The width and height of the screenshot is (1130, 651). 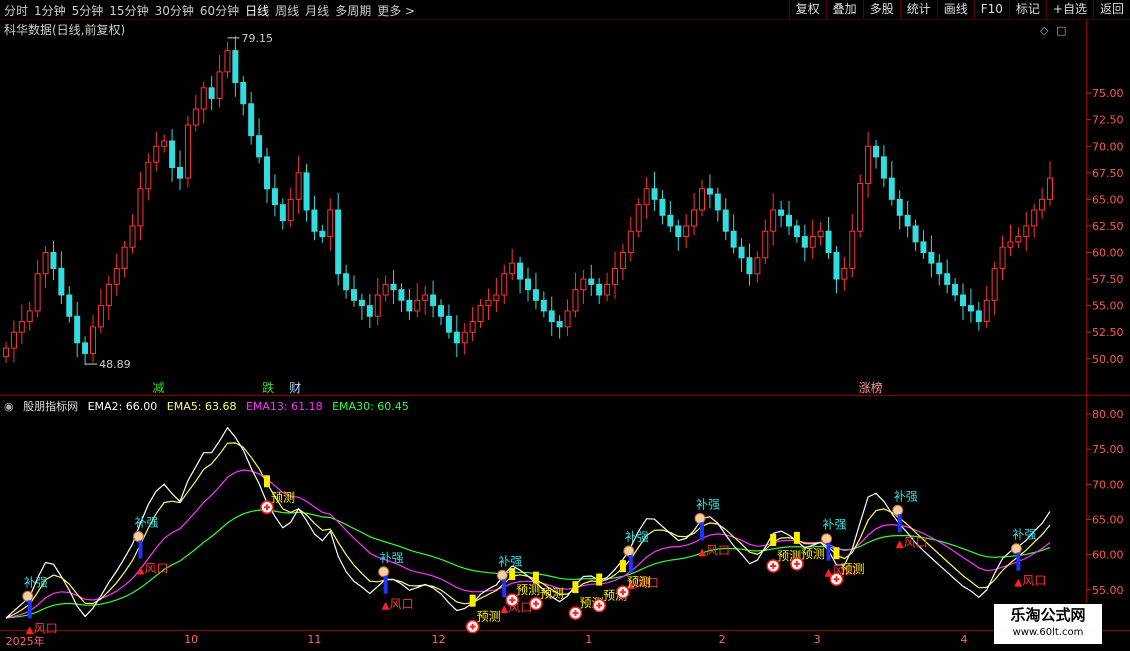 I want to click on event-label-1: 跌, so click(x=268, y=387).